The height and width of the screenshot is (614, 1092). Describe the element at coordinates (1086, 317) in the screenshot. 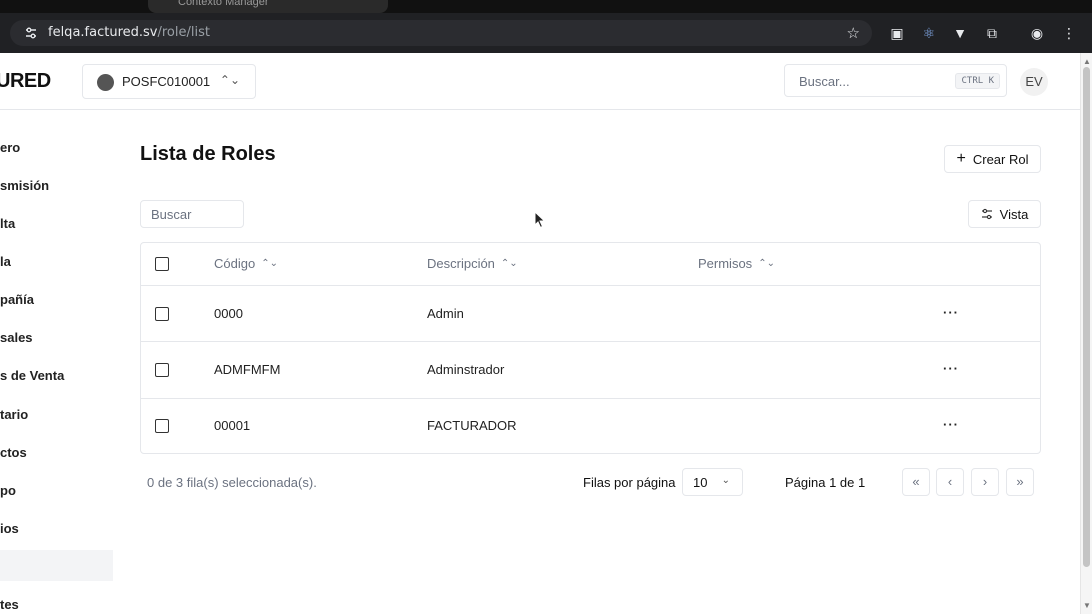

I see `scrollbar-thumb` at that location.